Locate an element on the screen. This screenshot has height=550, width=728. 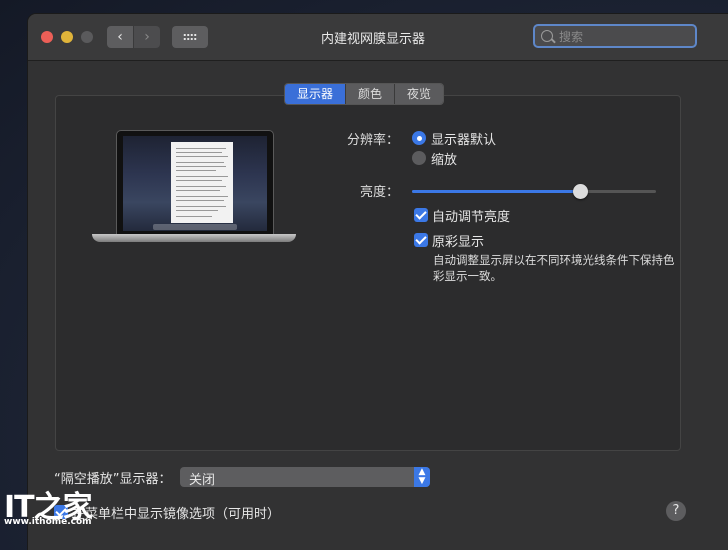
resolution-default-label: 显示器默认 is located at coordinates (463, 138).